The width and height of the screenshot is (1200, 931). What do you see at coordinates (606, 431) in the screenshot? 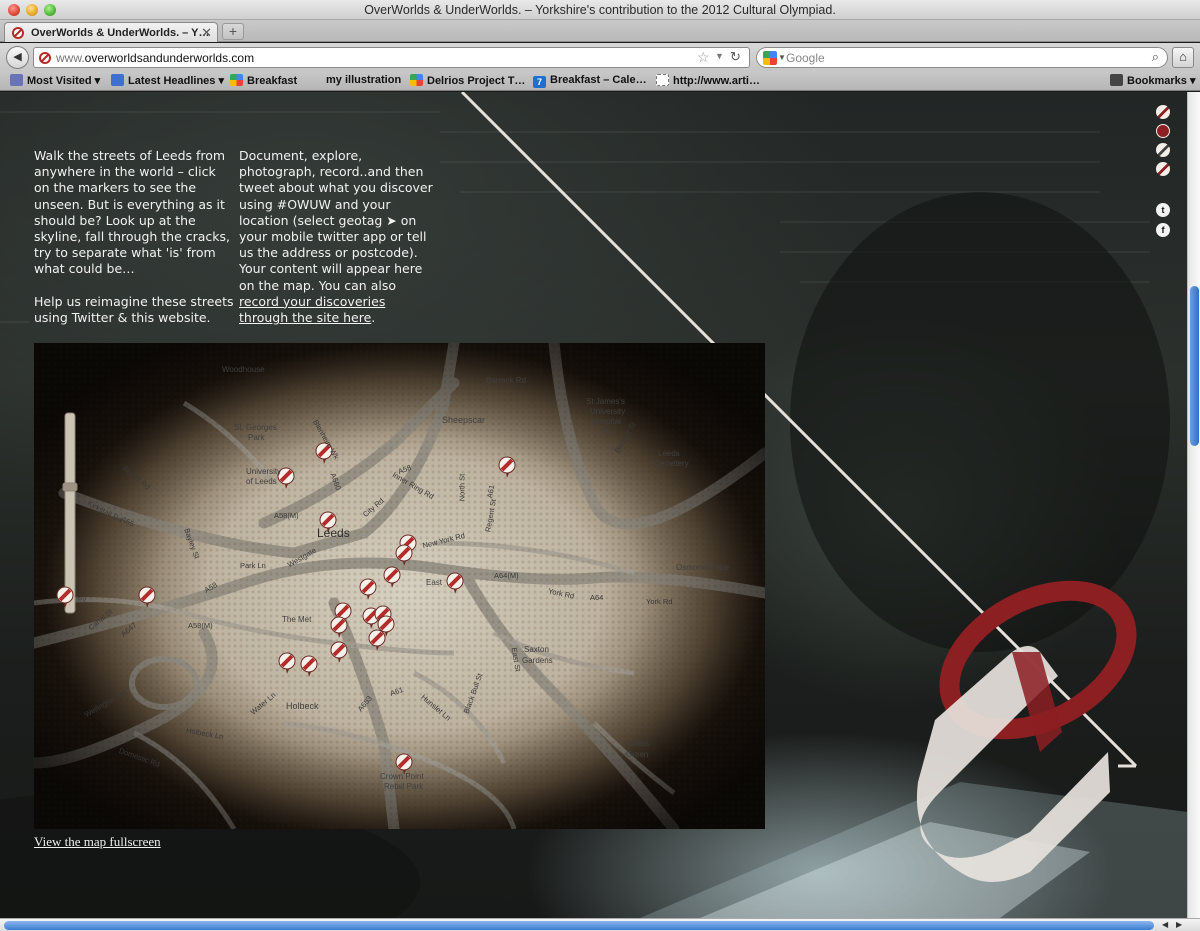
I see `map-label: H` at bounding box center [606, 431].